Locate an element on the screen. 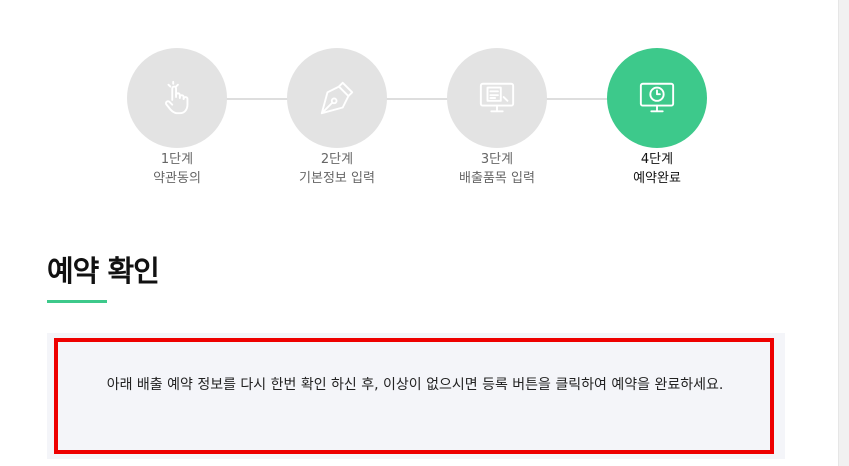 The image size is (849, 466). step-2-name: 기본정보 입력 is located at coordinates (337, 178).